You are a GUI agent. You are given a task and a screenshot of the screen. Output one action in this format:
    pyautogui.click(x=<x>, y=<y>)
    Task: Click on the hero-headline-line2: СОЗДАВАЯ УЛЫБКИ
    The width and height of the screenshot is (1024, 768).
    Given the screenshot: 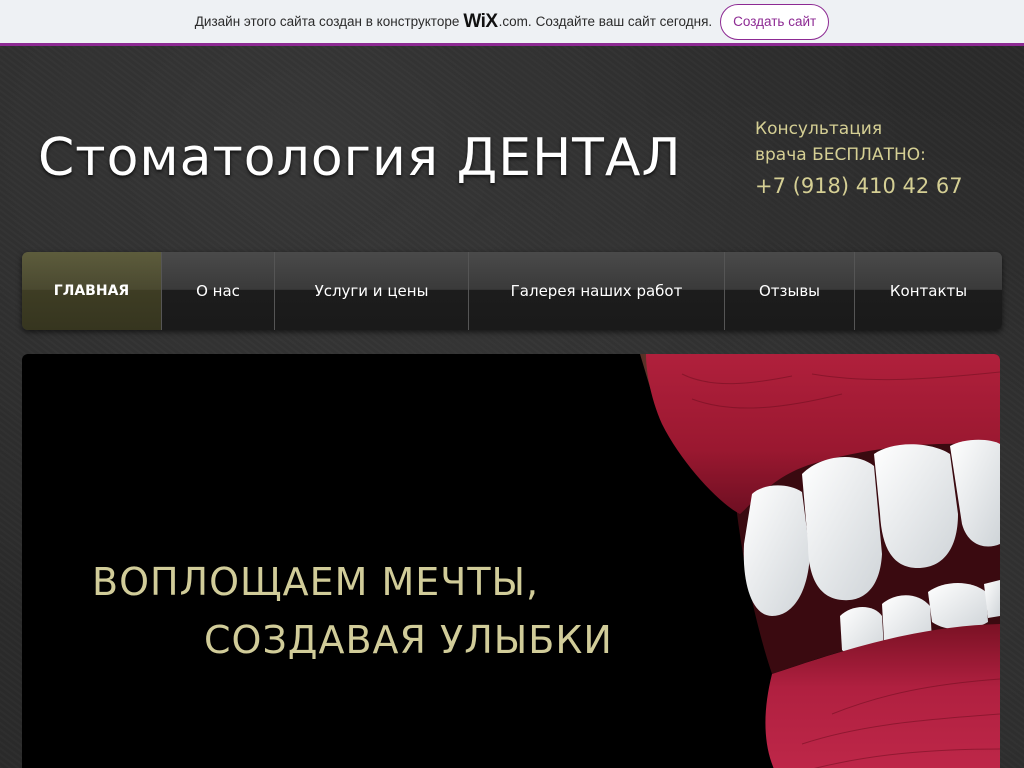 What is the action you would take?
    pyautogui.click(x=408, y=640)
    